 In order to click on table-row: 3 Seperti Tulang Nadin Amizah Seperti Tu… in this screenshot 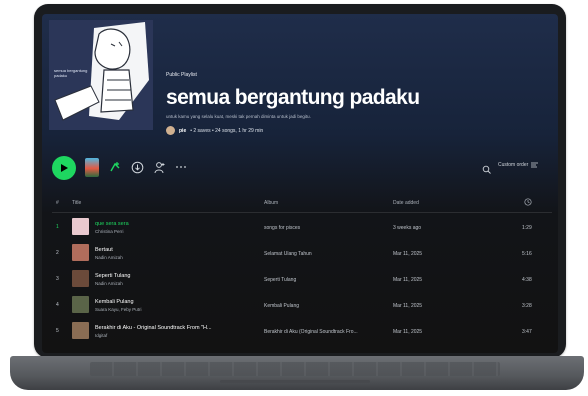, I will do `click(302, 279)`.